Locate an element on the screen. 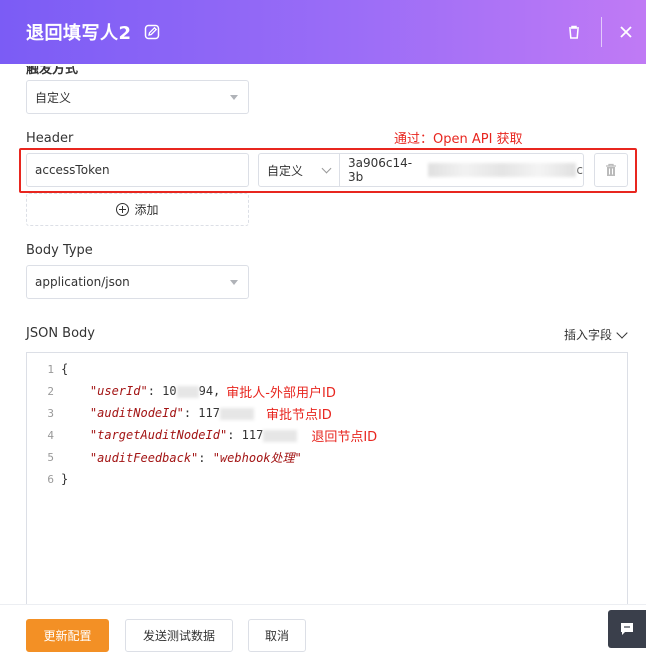  line-number: 6 is located at coordinates (50, 479).